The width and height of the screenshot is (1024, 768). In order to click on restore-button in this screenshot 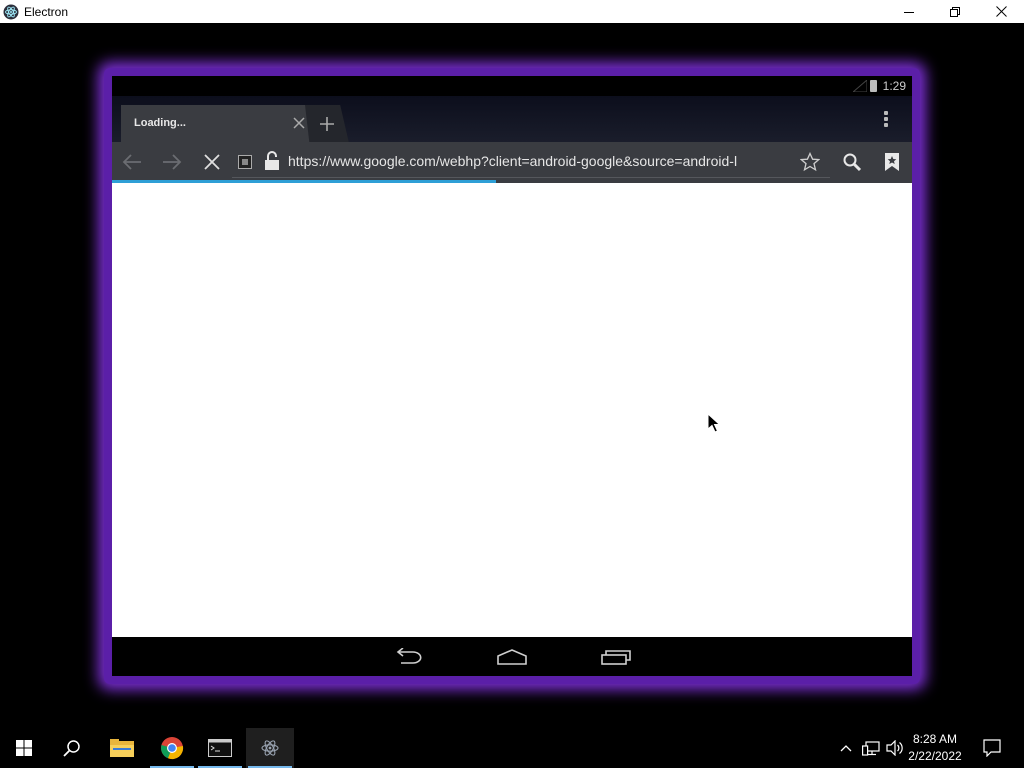, I will do `click(955, 11)`.